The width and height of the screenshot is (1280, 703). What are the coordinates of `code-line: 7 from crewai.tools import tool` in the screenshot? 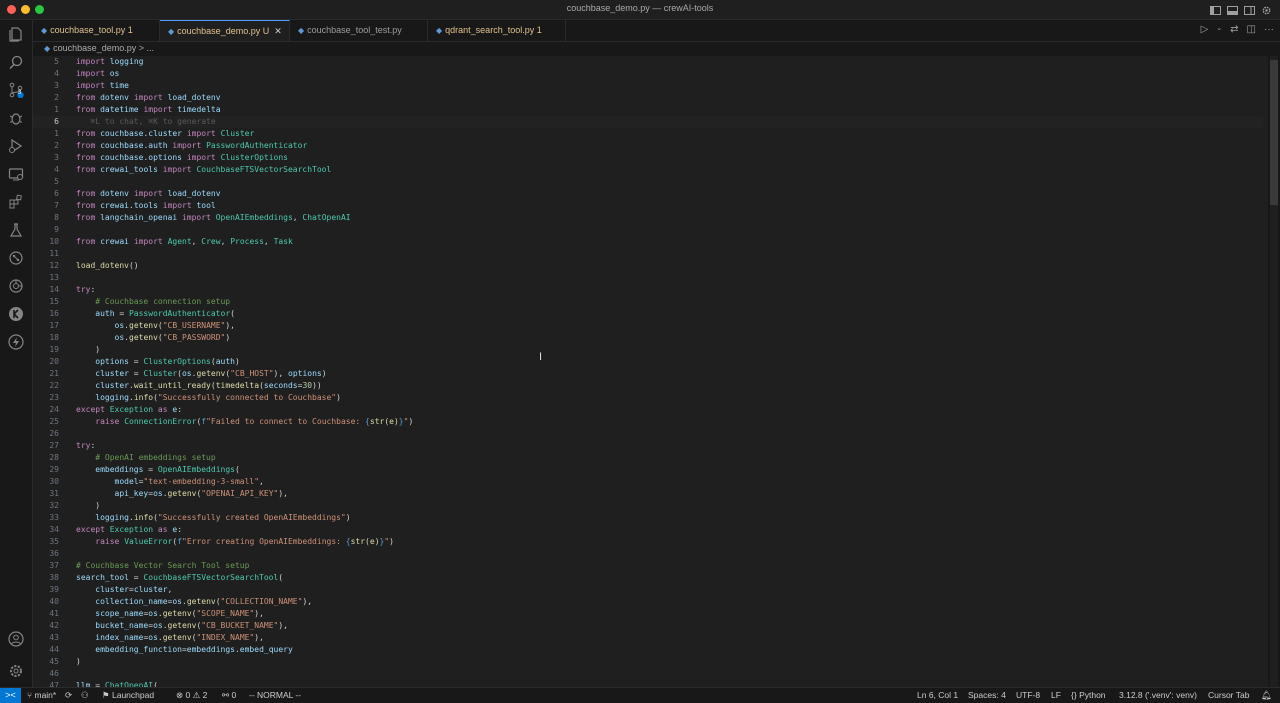 It's located at (648, 206).